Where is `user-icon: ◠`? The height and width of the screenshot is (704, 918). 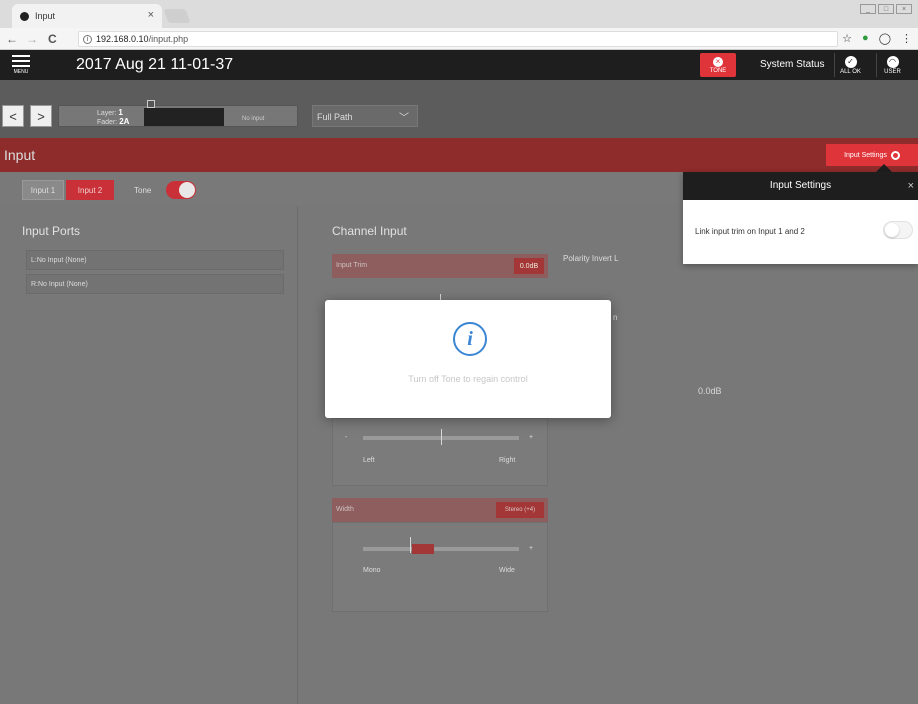 user-icon: ◠ is located at coordinates (892, 61).